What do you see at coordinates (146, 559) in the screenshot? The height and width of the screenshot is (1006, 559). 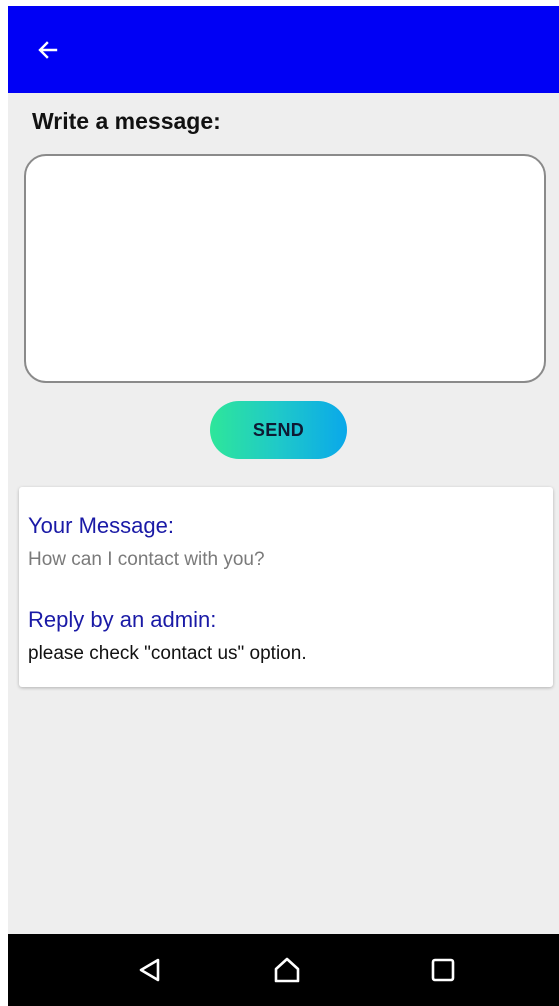 I see `your-message-text: How can I contact with you?` at bounding box center [146, 559].